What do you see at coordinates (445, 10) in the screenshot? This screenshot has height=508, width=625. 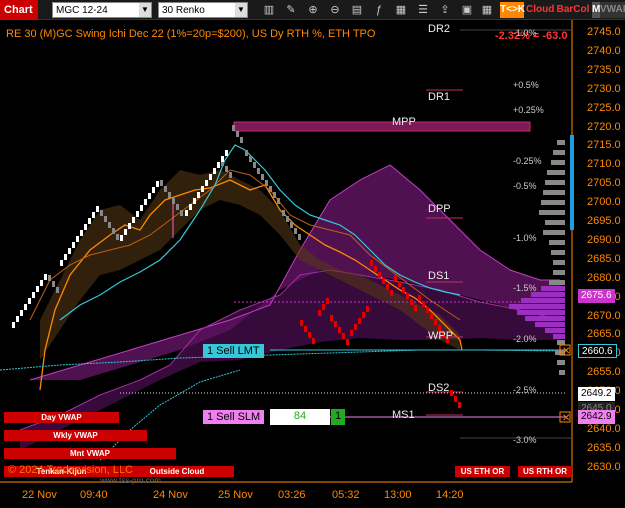 I see `share-icon: ⇪` at bounding box center [445, 10].